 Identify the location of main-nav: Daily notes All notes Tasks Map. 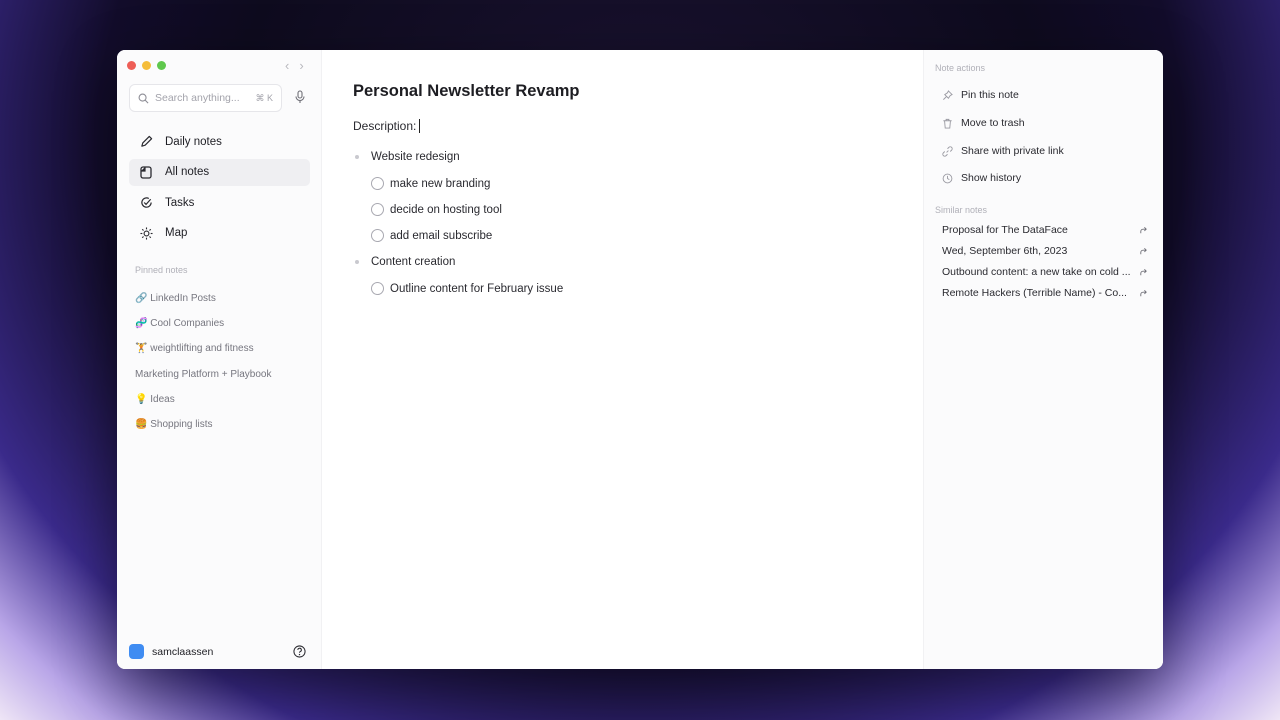
(219, 189).